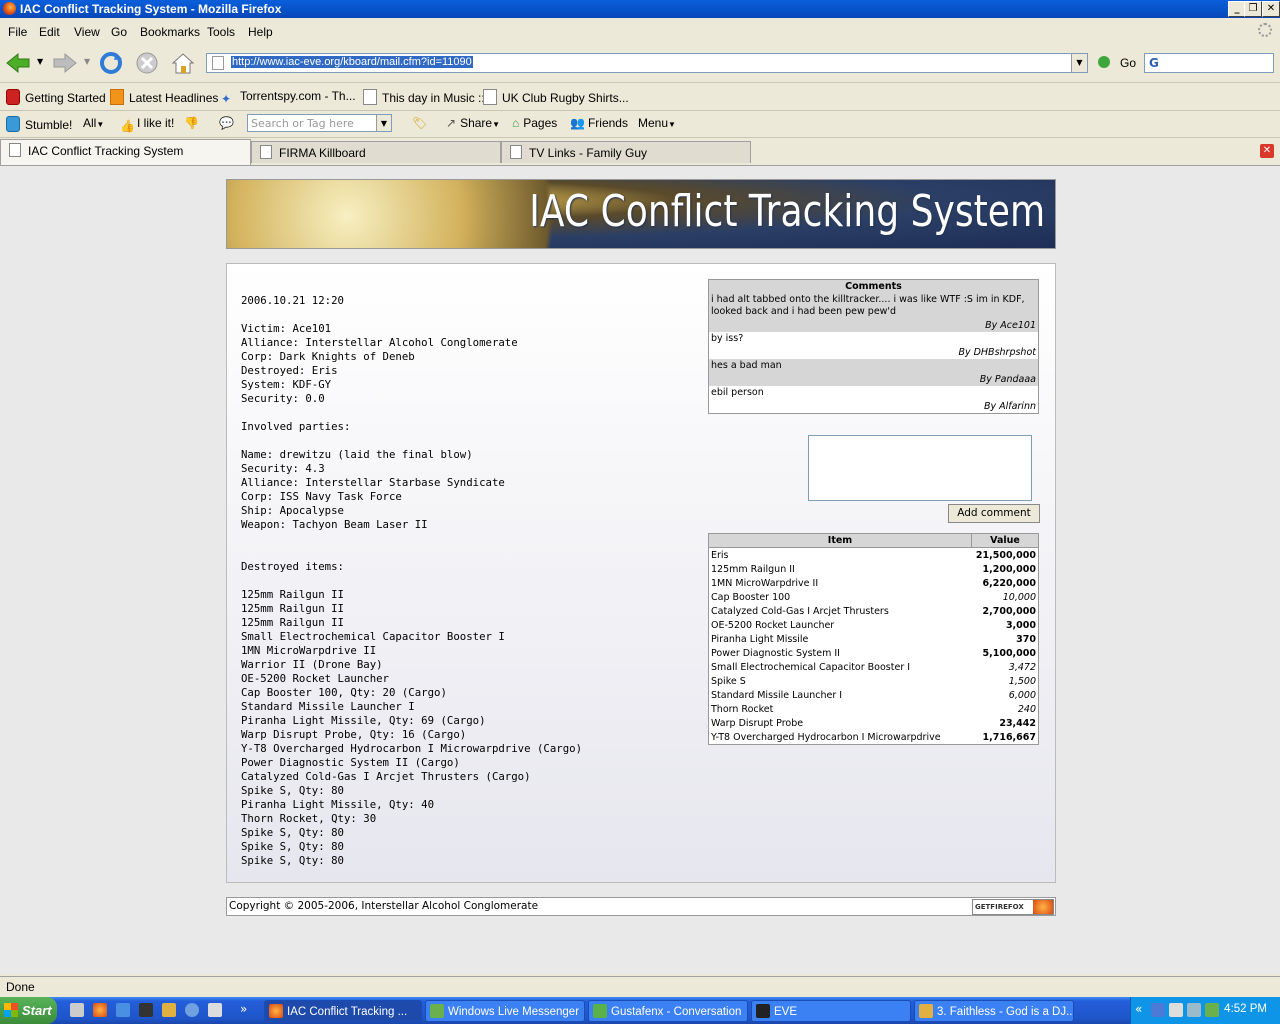  I want to click on site-banner: IAC Conflict Tracking System, so click(641, 214).